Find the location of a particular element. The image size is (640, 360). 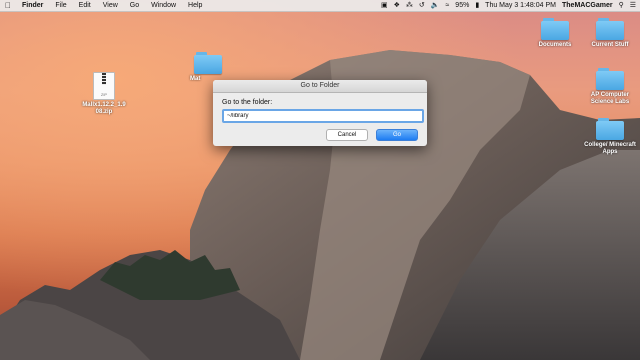

bluetooth-icon: ⁂ is located at coordinates (409, 5).